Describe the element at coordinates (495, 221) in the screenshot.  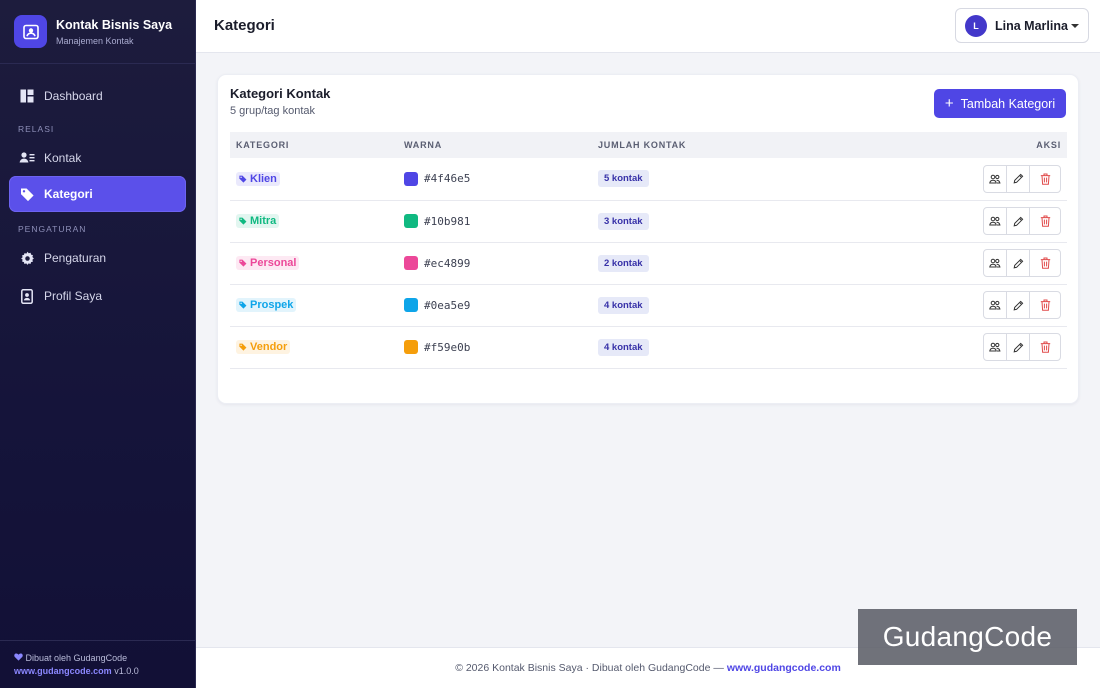
I see `cell-warna: #10b981` at that location.